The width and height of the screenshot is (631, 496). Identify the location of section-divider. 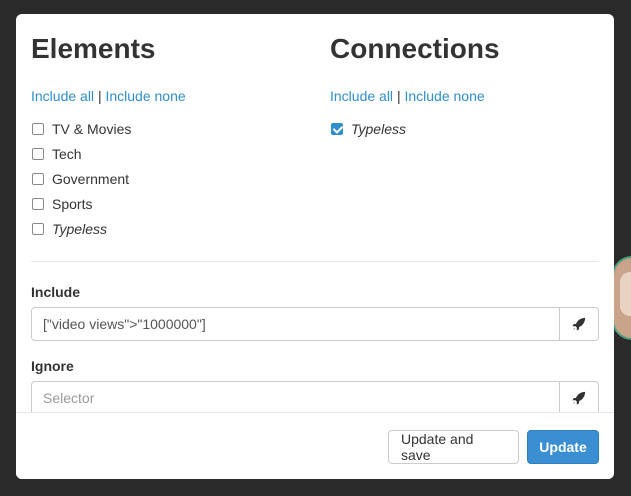
(315, 261).